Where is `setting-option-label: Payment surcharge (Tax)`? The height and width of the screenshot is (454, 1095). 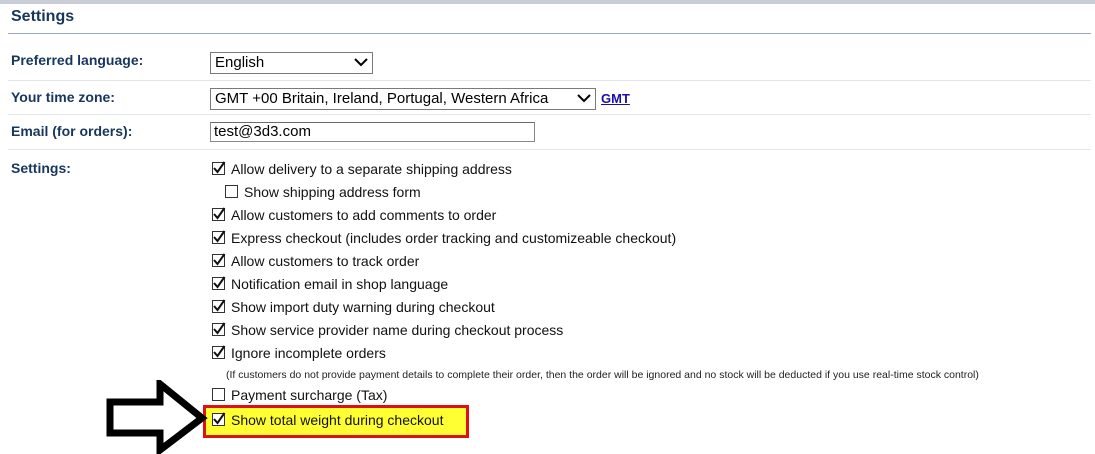
setting-option-label: Payment surcharge (Tax) is located at coordinates (309, 395).